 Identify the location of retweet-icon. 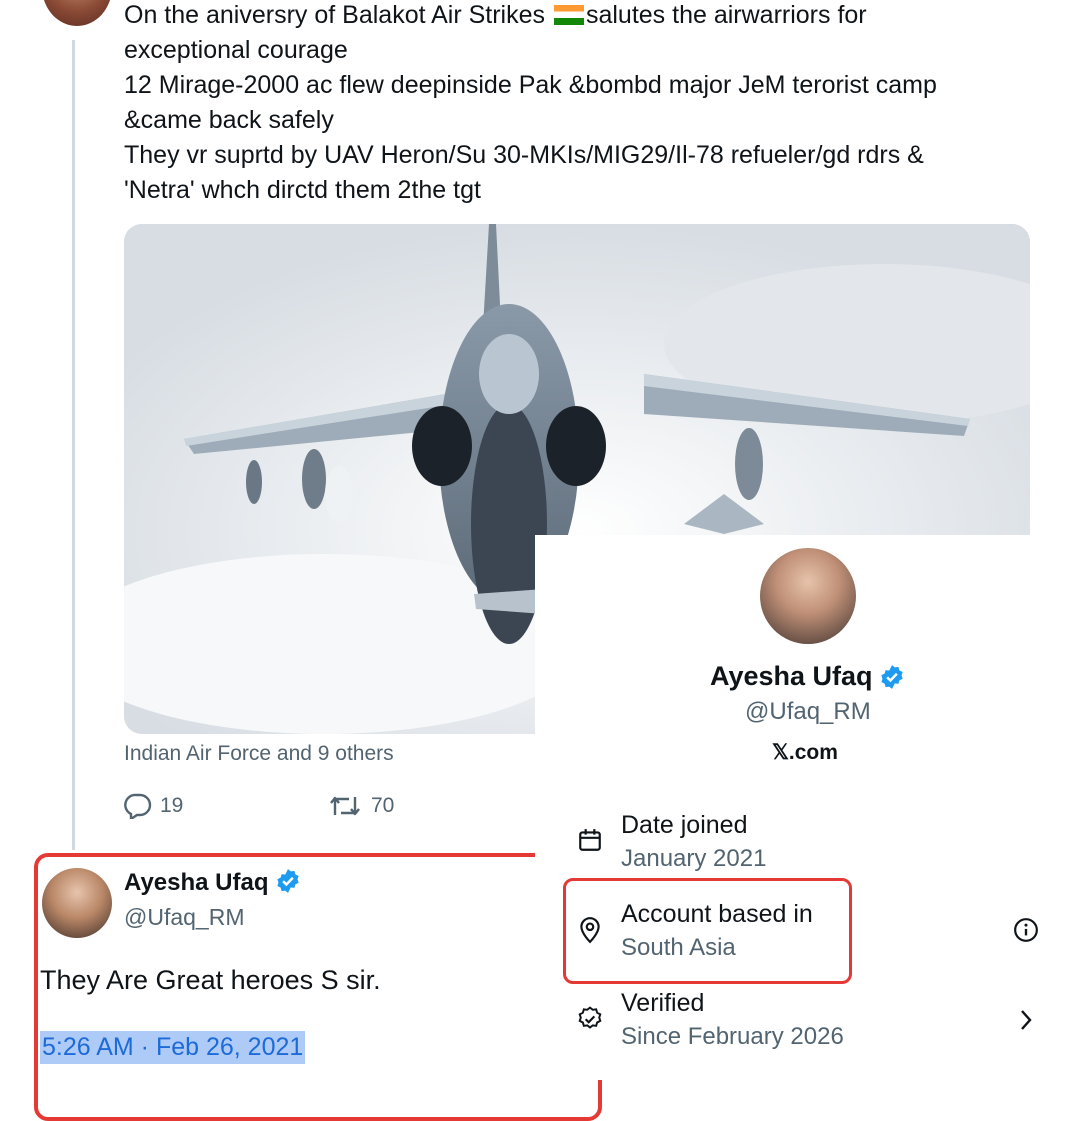
(345, 806).